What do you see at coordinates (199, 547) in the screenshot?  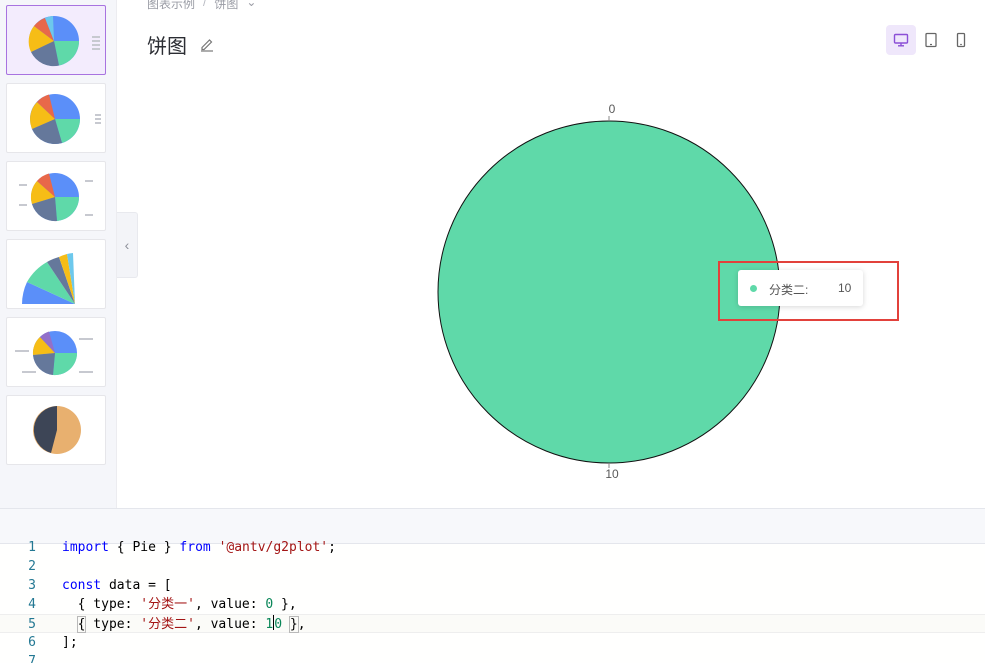 I see `code-text: import { Pie } from '@antv/g2plot';` at bounding box center [199, 547].